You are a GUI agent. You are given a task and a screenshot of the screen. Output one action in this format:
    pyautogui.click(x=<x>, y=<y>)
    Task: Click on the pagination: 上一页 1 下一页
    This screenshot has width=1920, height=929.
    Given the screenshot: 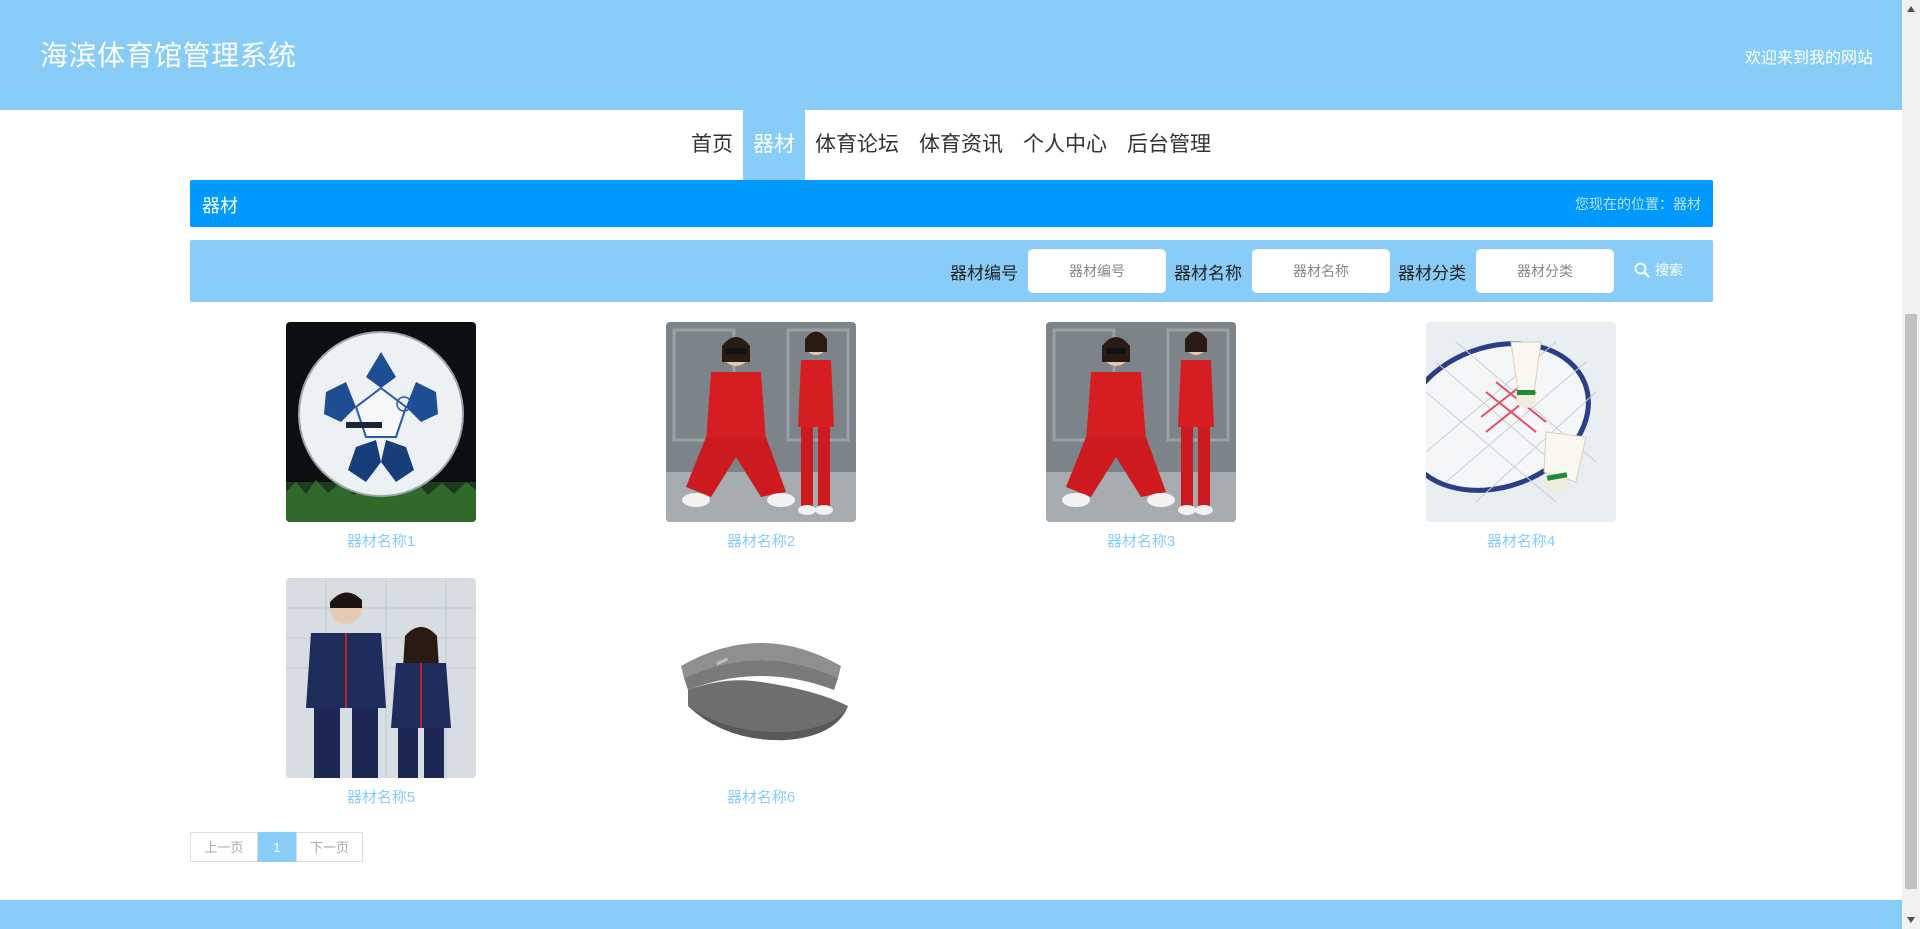 What is the action you would take?
    pyautogui.click(x=276, y=847)
    